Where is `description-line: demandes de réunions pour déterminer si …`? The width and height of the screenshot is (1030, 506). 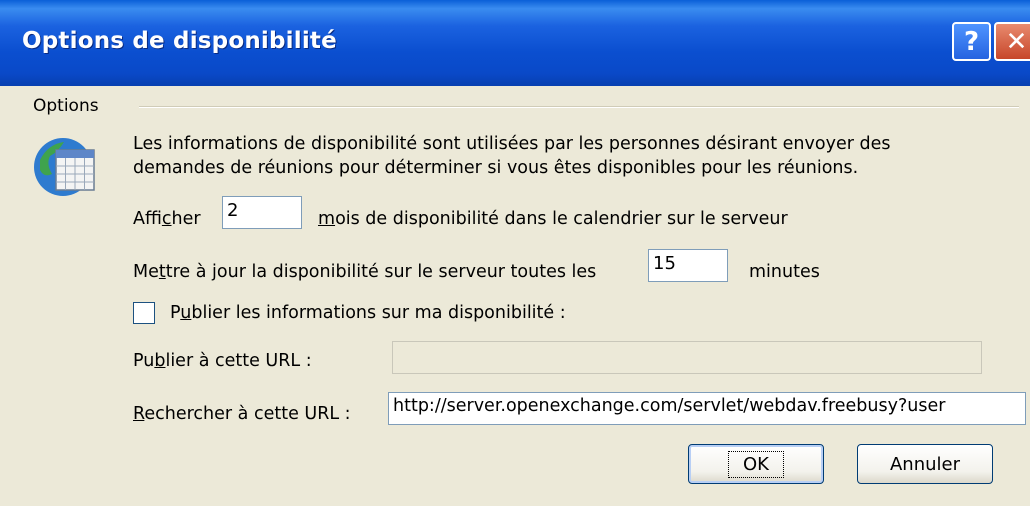 description-line: demandes de réunions pour déterminer si … is located at coordinates (496, 168).